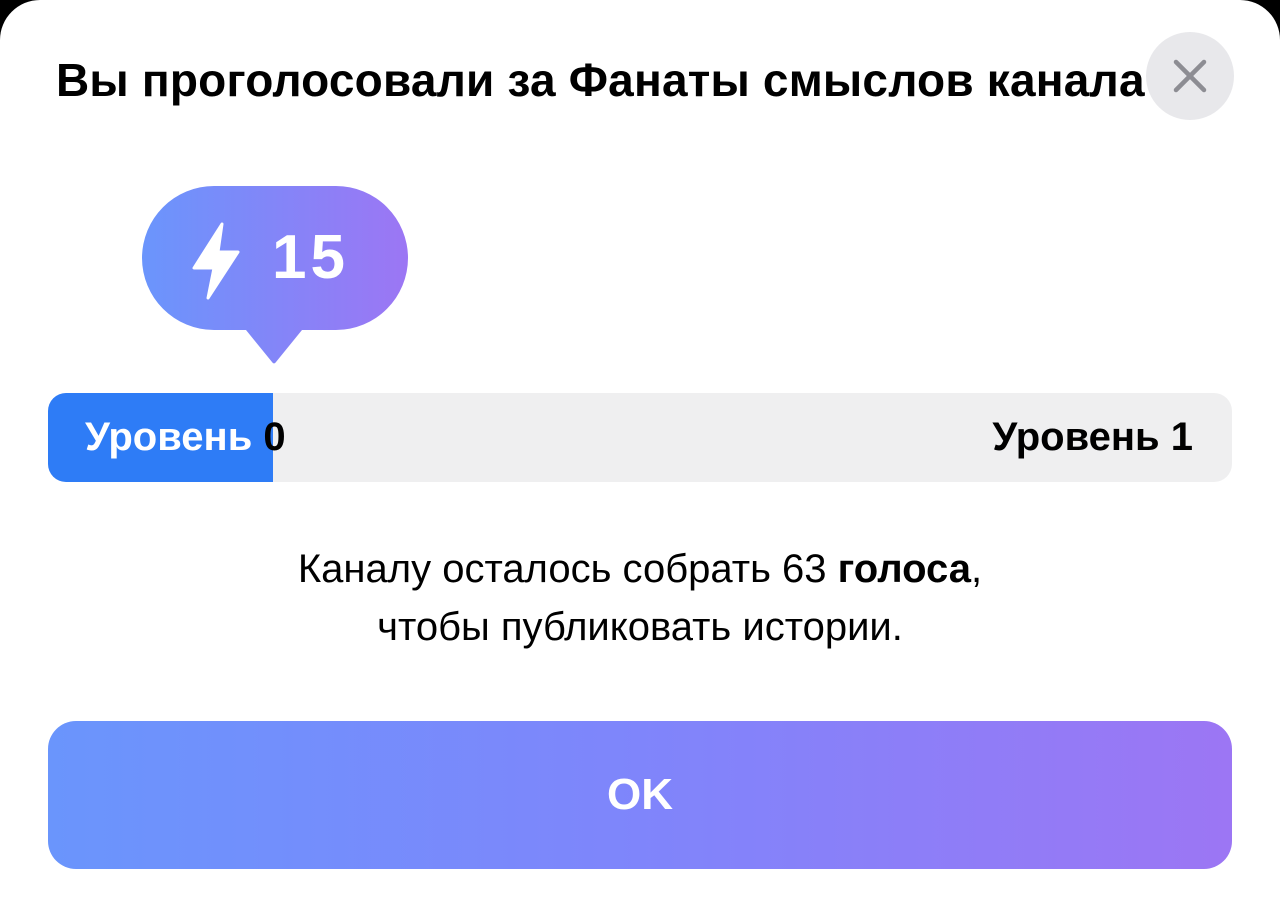  Describe the element at coordinates (640, 437) in the screenshot. I see `level-progress-bar: Уровень 0 Уровень 1` at that location.